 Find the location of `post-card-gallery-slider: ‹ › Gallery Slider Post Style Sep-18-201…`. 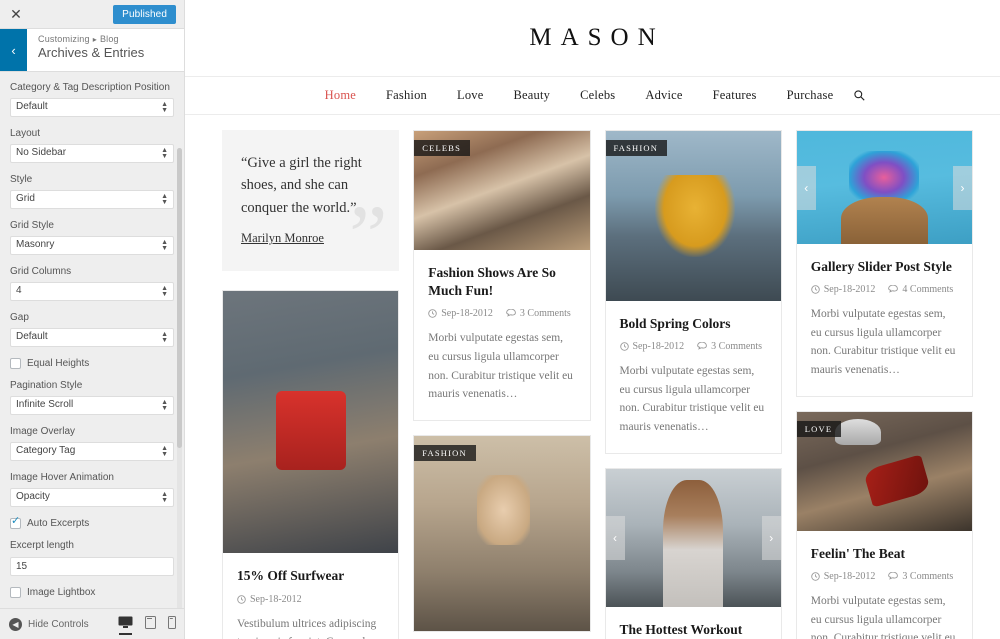

post-card-gallery-slider: ‹ › Gallery Slider Post Style Sep-18-201… is located at coordinates (884, 263).